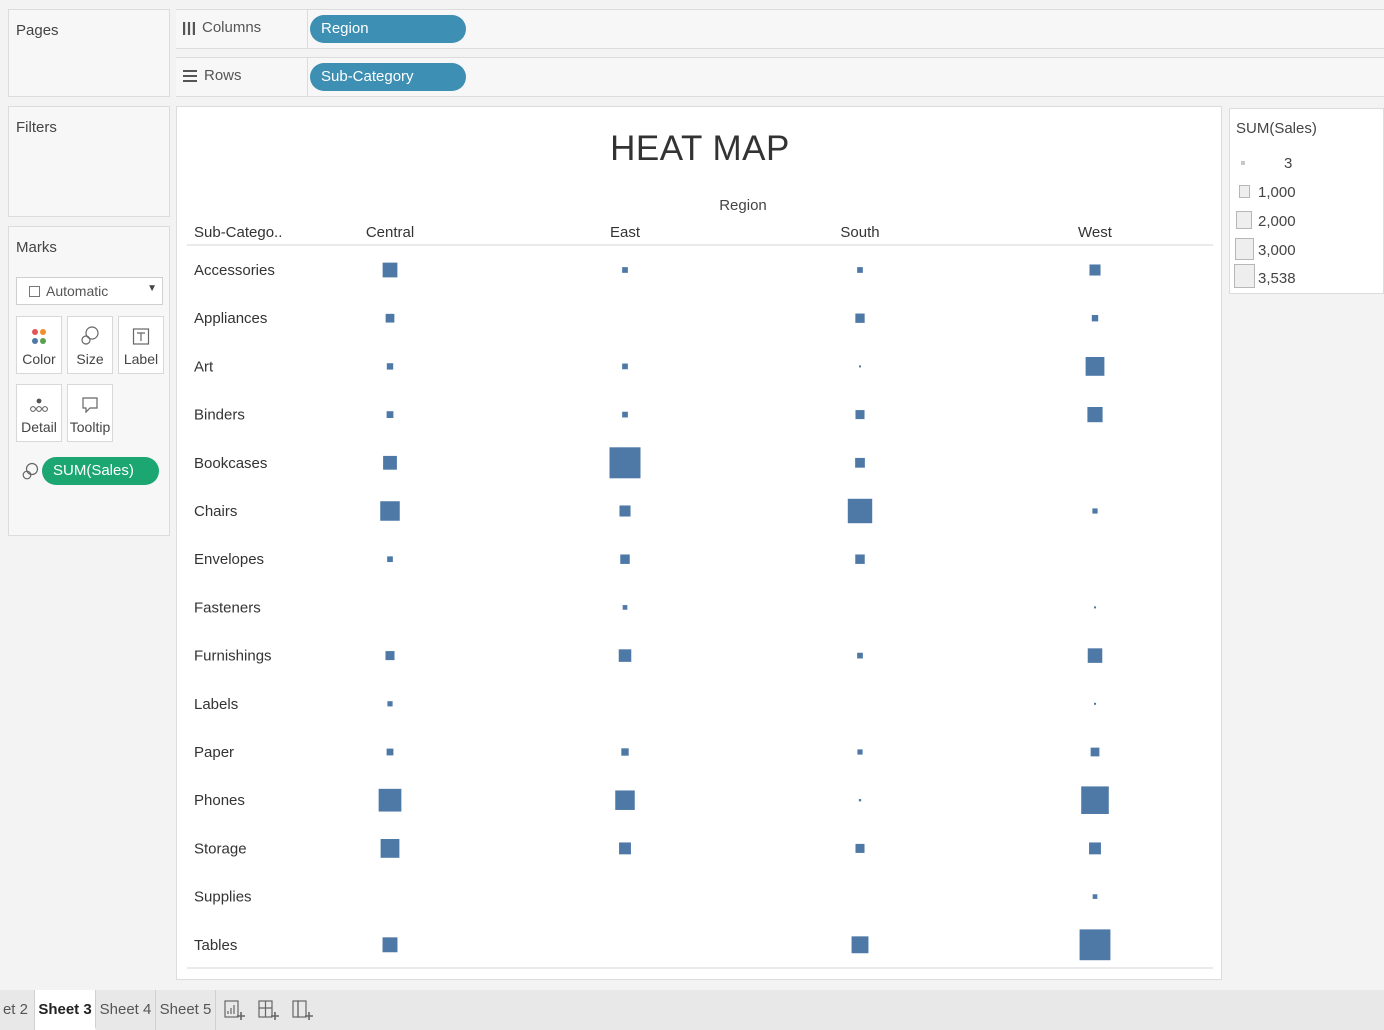  I want to click on row-label: Furnishings, so click(233, 656).